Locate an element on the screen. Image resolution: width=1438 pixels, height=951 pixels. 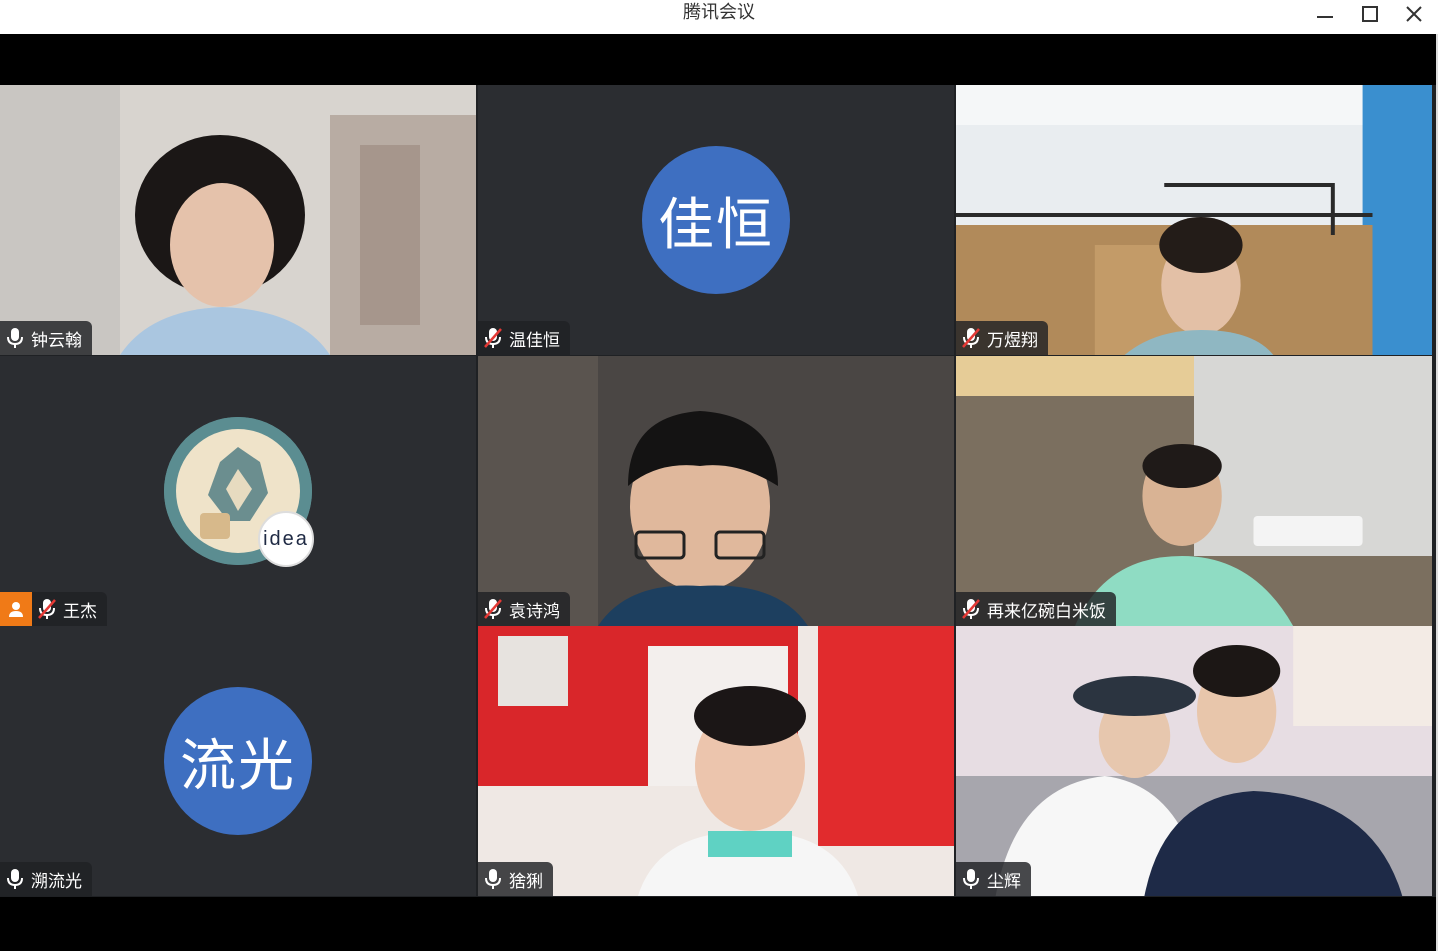
participant-tile-3: 万煜翔 is located at coordinates (1194, 220).